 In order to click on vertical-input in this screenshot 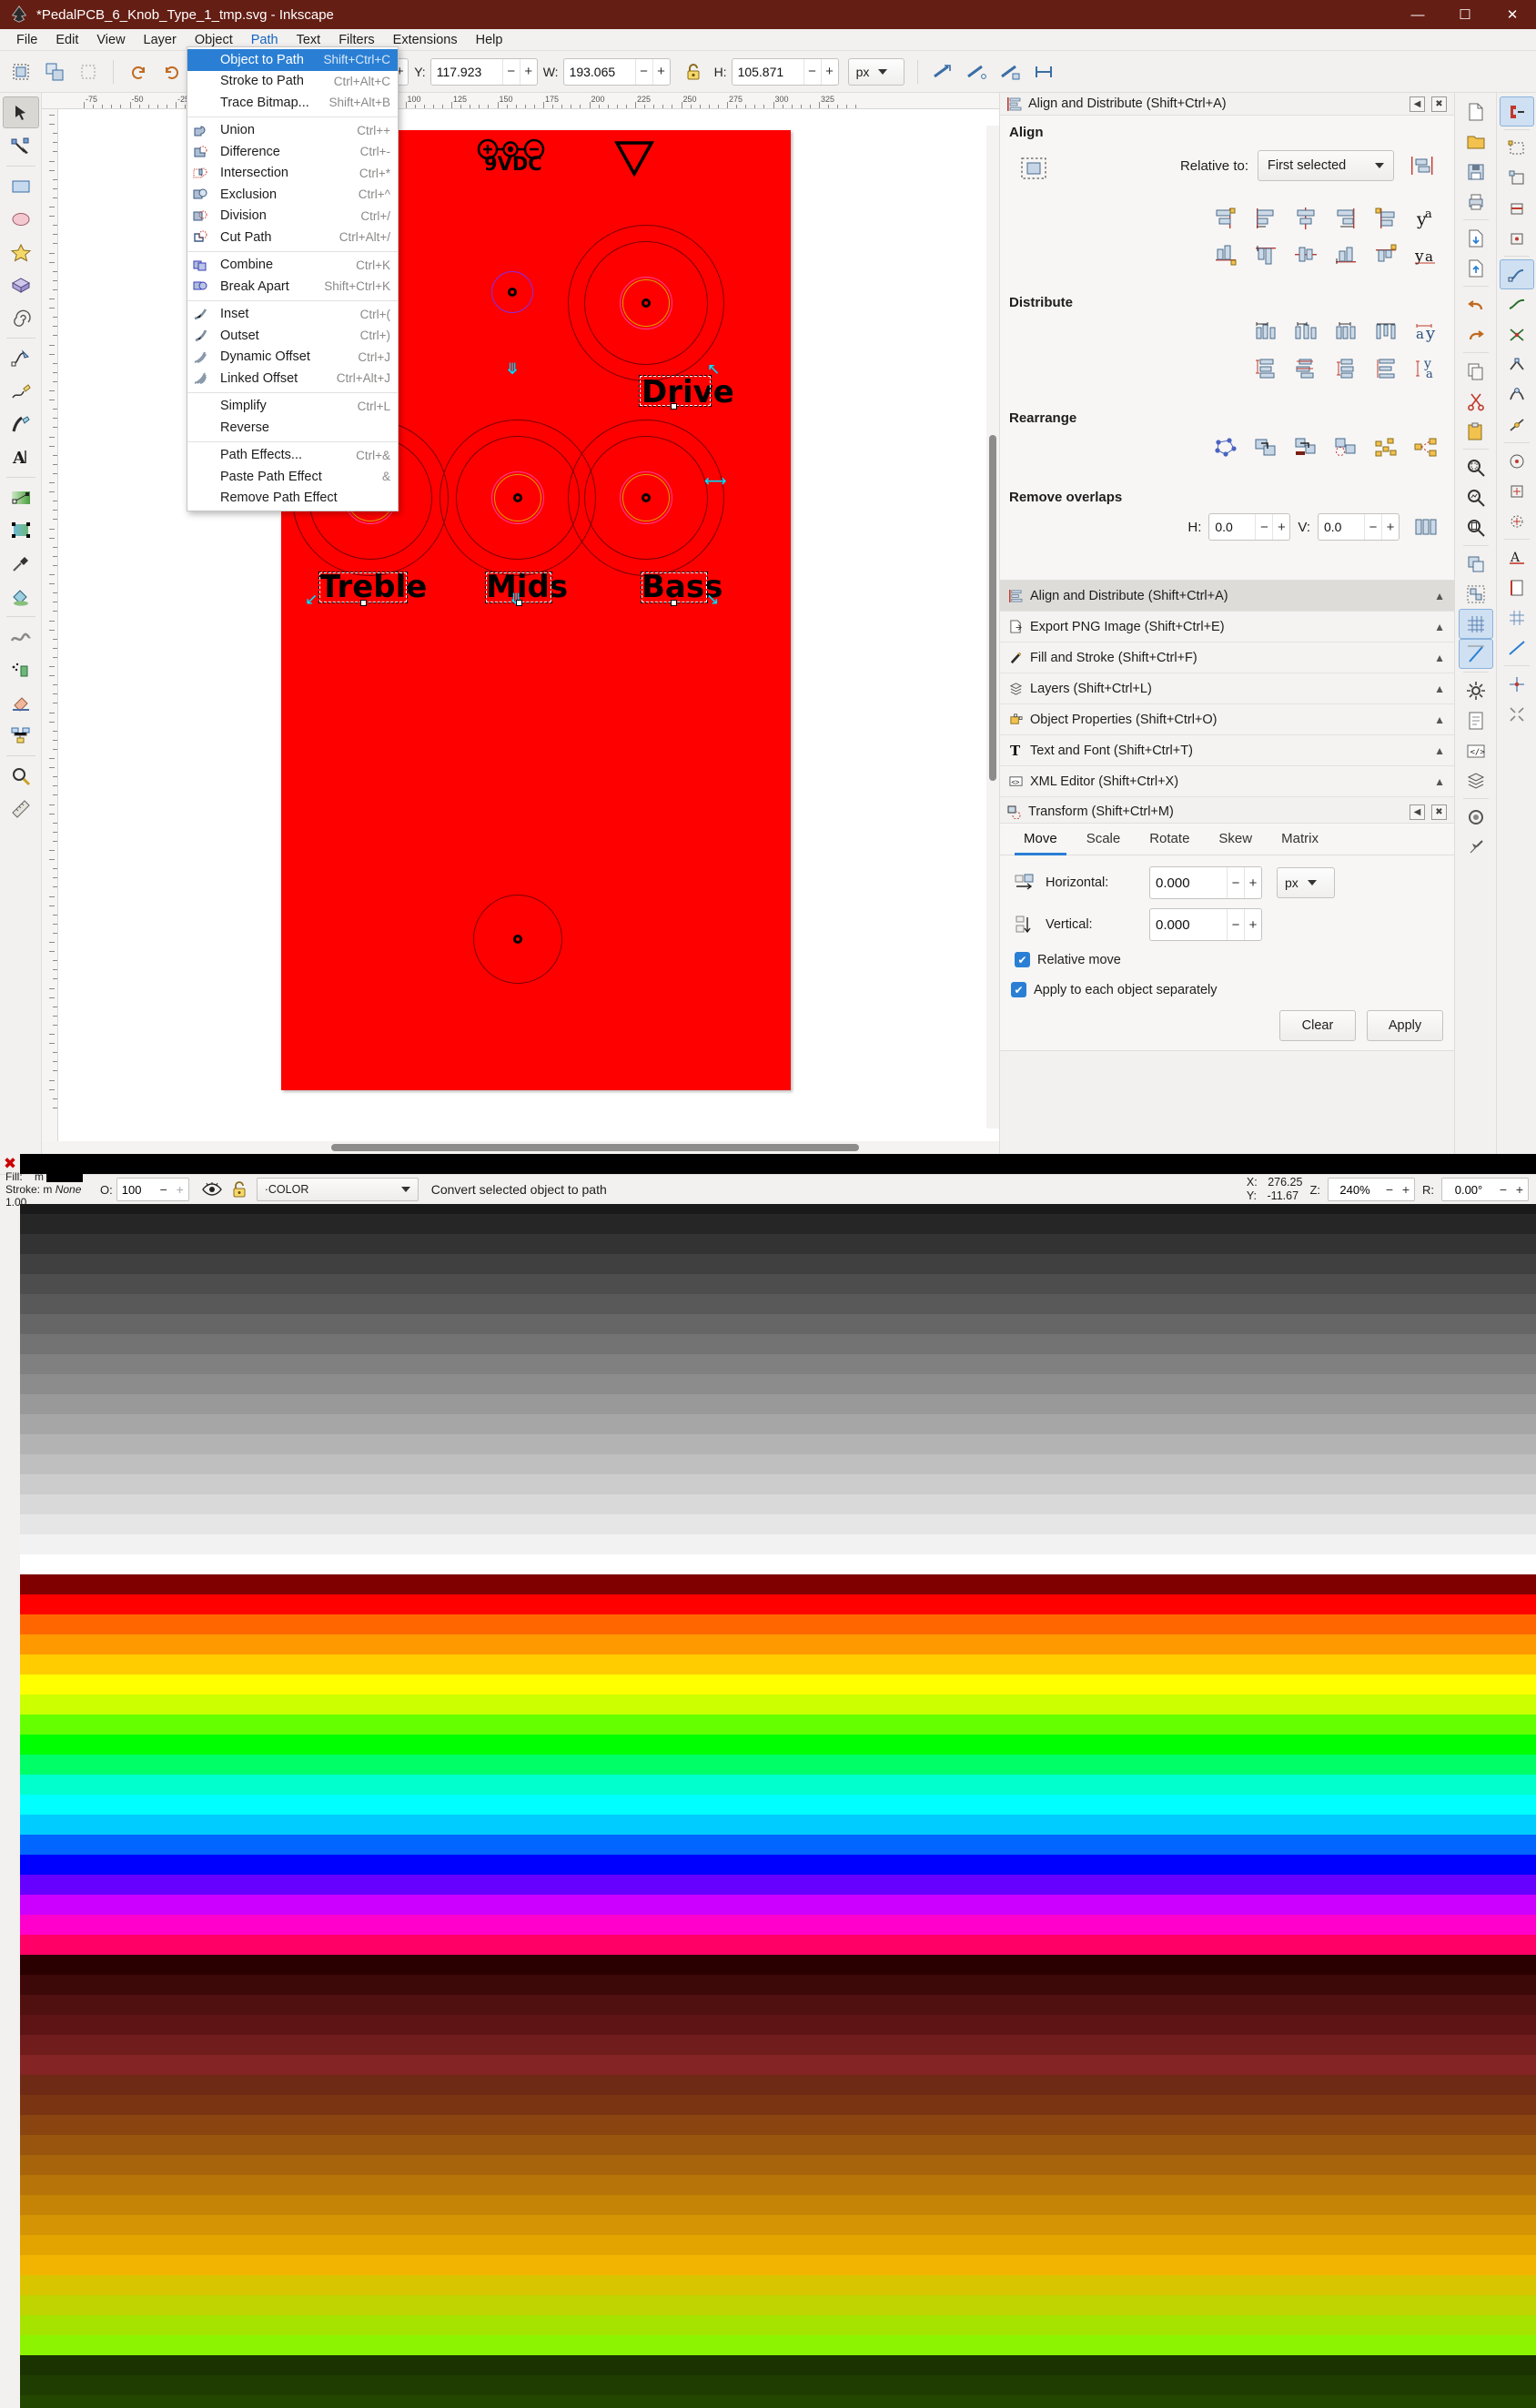, I will do `click(1188, 924)`.